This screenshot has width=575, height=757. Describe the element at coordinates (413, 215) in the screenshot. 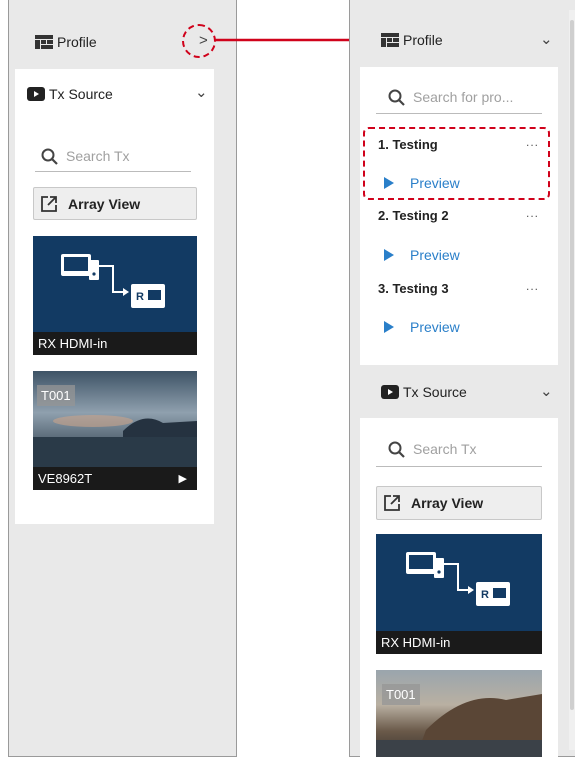

I see `profile-item-name: 2. Testing 2` at that location.